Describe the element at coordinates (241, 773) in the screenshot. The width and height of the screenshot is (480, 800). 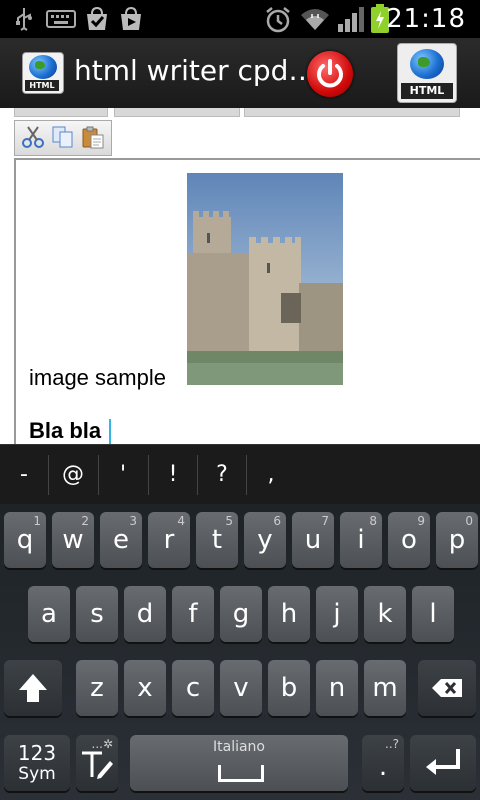
I see `space-bar-icon` at that location.